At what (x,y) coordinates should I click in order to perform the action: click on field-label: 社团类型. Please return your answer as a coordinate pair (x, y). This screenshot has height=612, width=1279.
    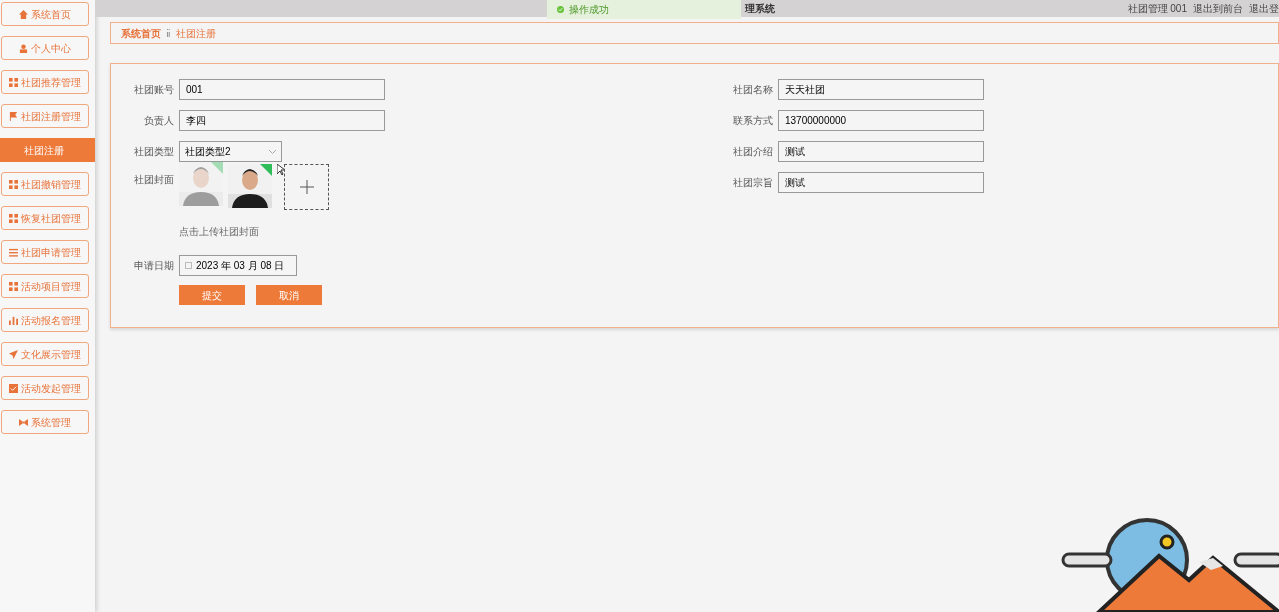
    Looking at the image, I should click on (154, 152).